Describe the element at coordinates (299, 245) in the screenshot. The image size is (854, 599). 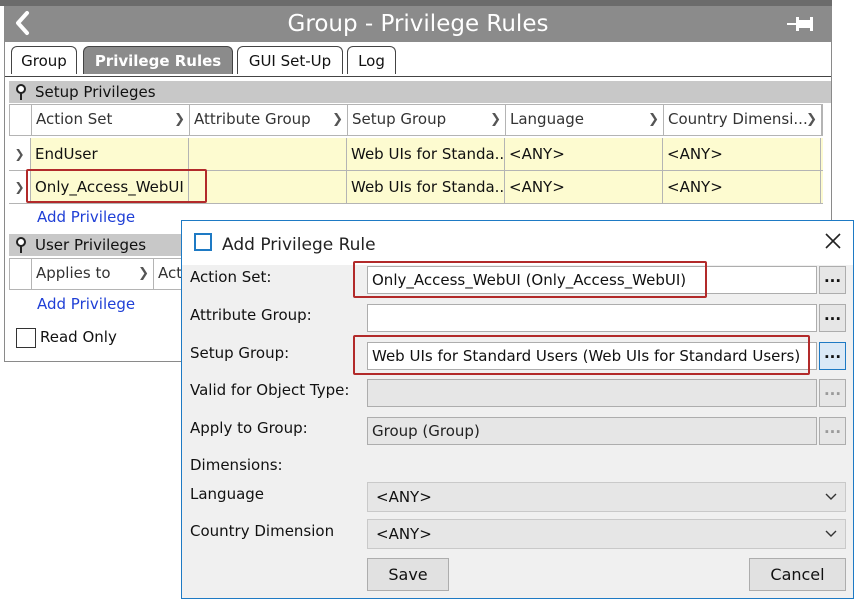
I see `dialog-title: Add Privilege Rule` at that location.